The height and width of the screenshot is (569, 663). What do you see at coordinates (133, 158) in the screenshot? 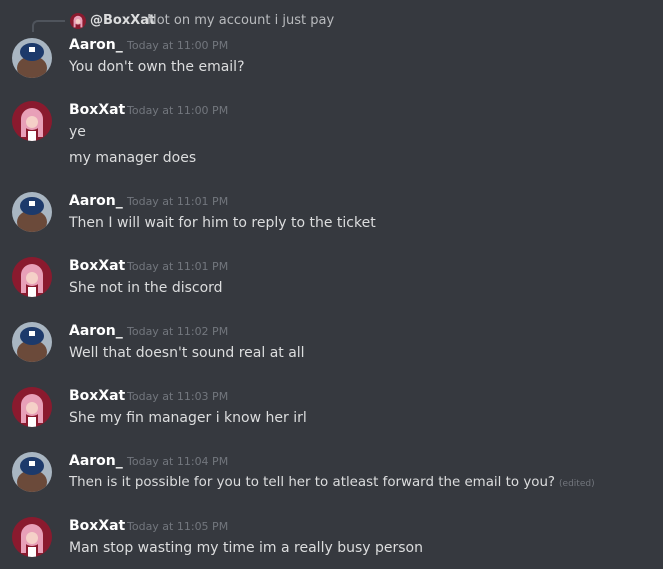
I see `message-text: my manager does` at bounding box center [133, 158].